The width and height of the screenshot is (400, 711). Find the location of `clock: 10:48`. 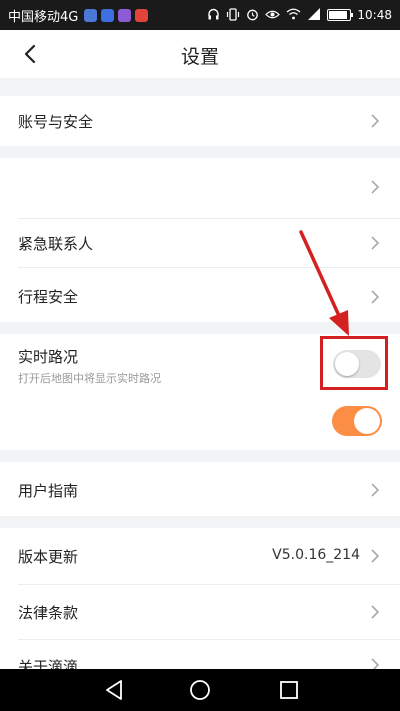

clock: 10:48 is located at coordinates (374, 15).